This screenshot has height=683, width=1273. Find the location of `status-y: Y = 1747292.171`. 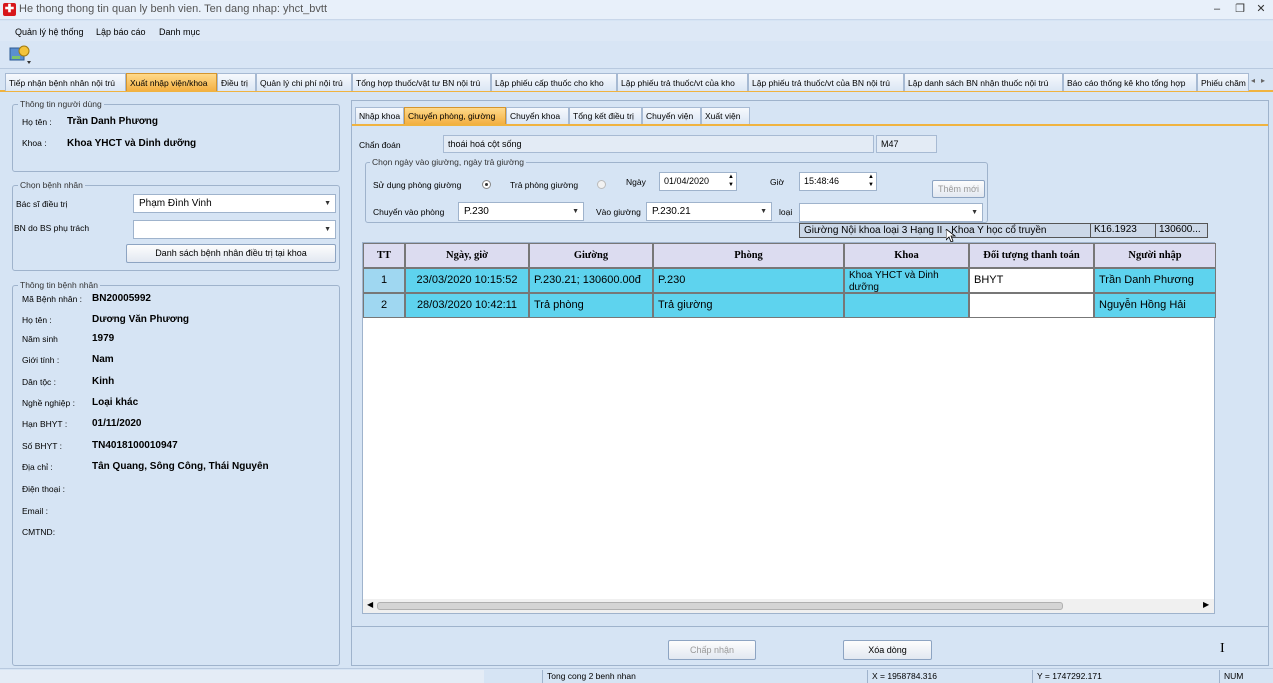

status-y: Y = 1747292.171 is located at coordinates (1125, 676).